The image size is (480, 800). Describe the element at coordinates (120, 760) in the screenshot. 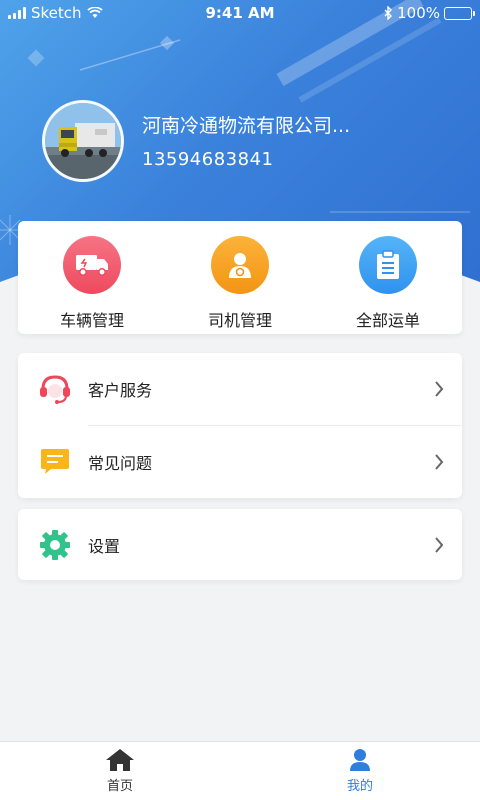

I see `home-icon` at that location.